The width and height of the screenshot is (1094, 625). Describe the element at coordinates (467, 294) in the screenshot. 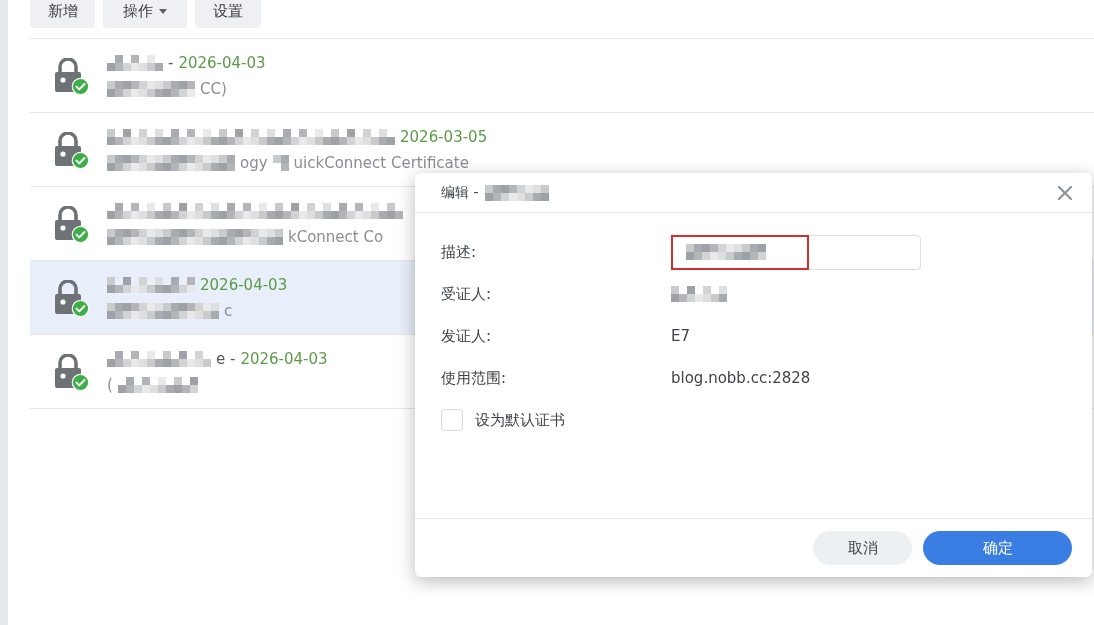

I see `field-label: 受证人:` at that location.